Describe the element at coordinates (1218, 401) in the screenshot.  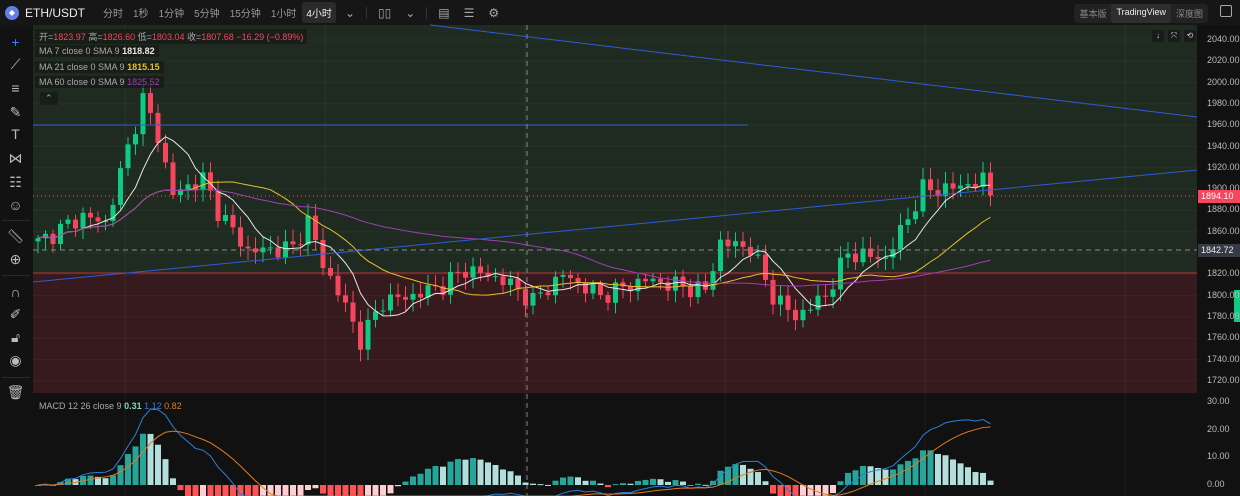
I see `macd-tick: 30.00` at that location.